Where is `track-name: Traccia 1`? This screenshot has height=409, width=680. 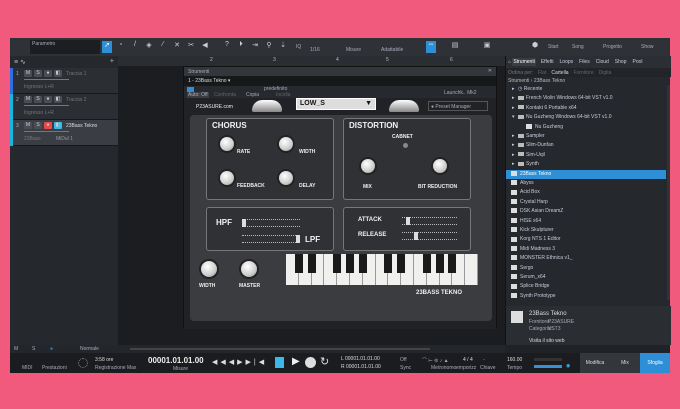 track-name: Traccia 1 is located at coordinates (76, 74).